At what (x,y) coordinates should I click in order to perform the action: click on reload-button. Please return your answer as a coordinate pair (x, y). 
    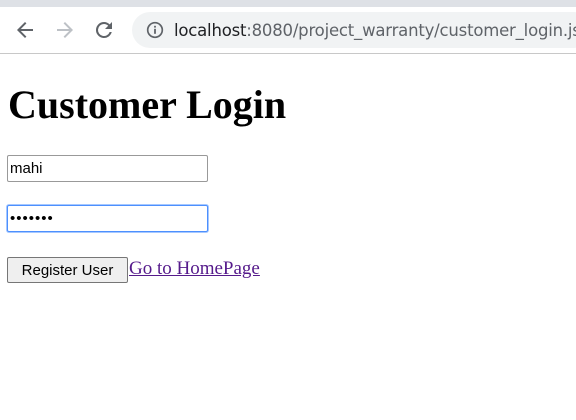
    Looking at the image, I should click on (104, 30).